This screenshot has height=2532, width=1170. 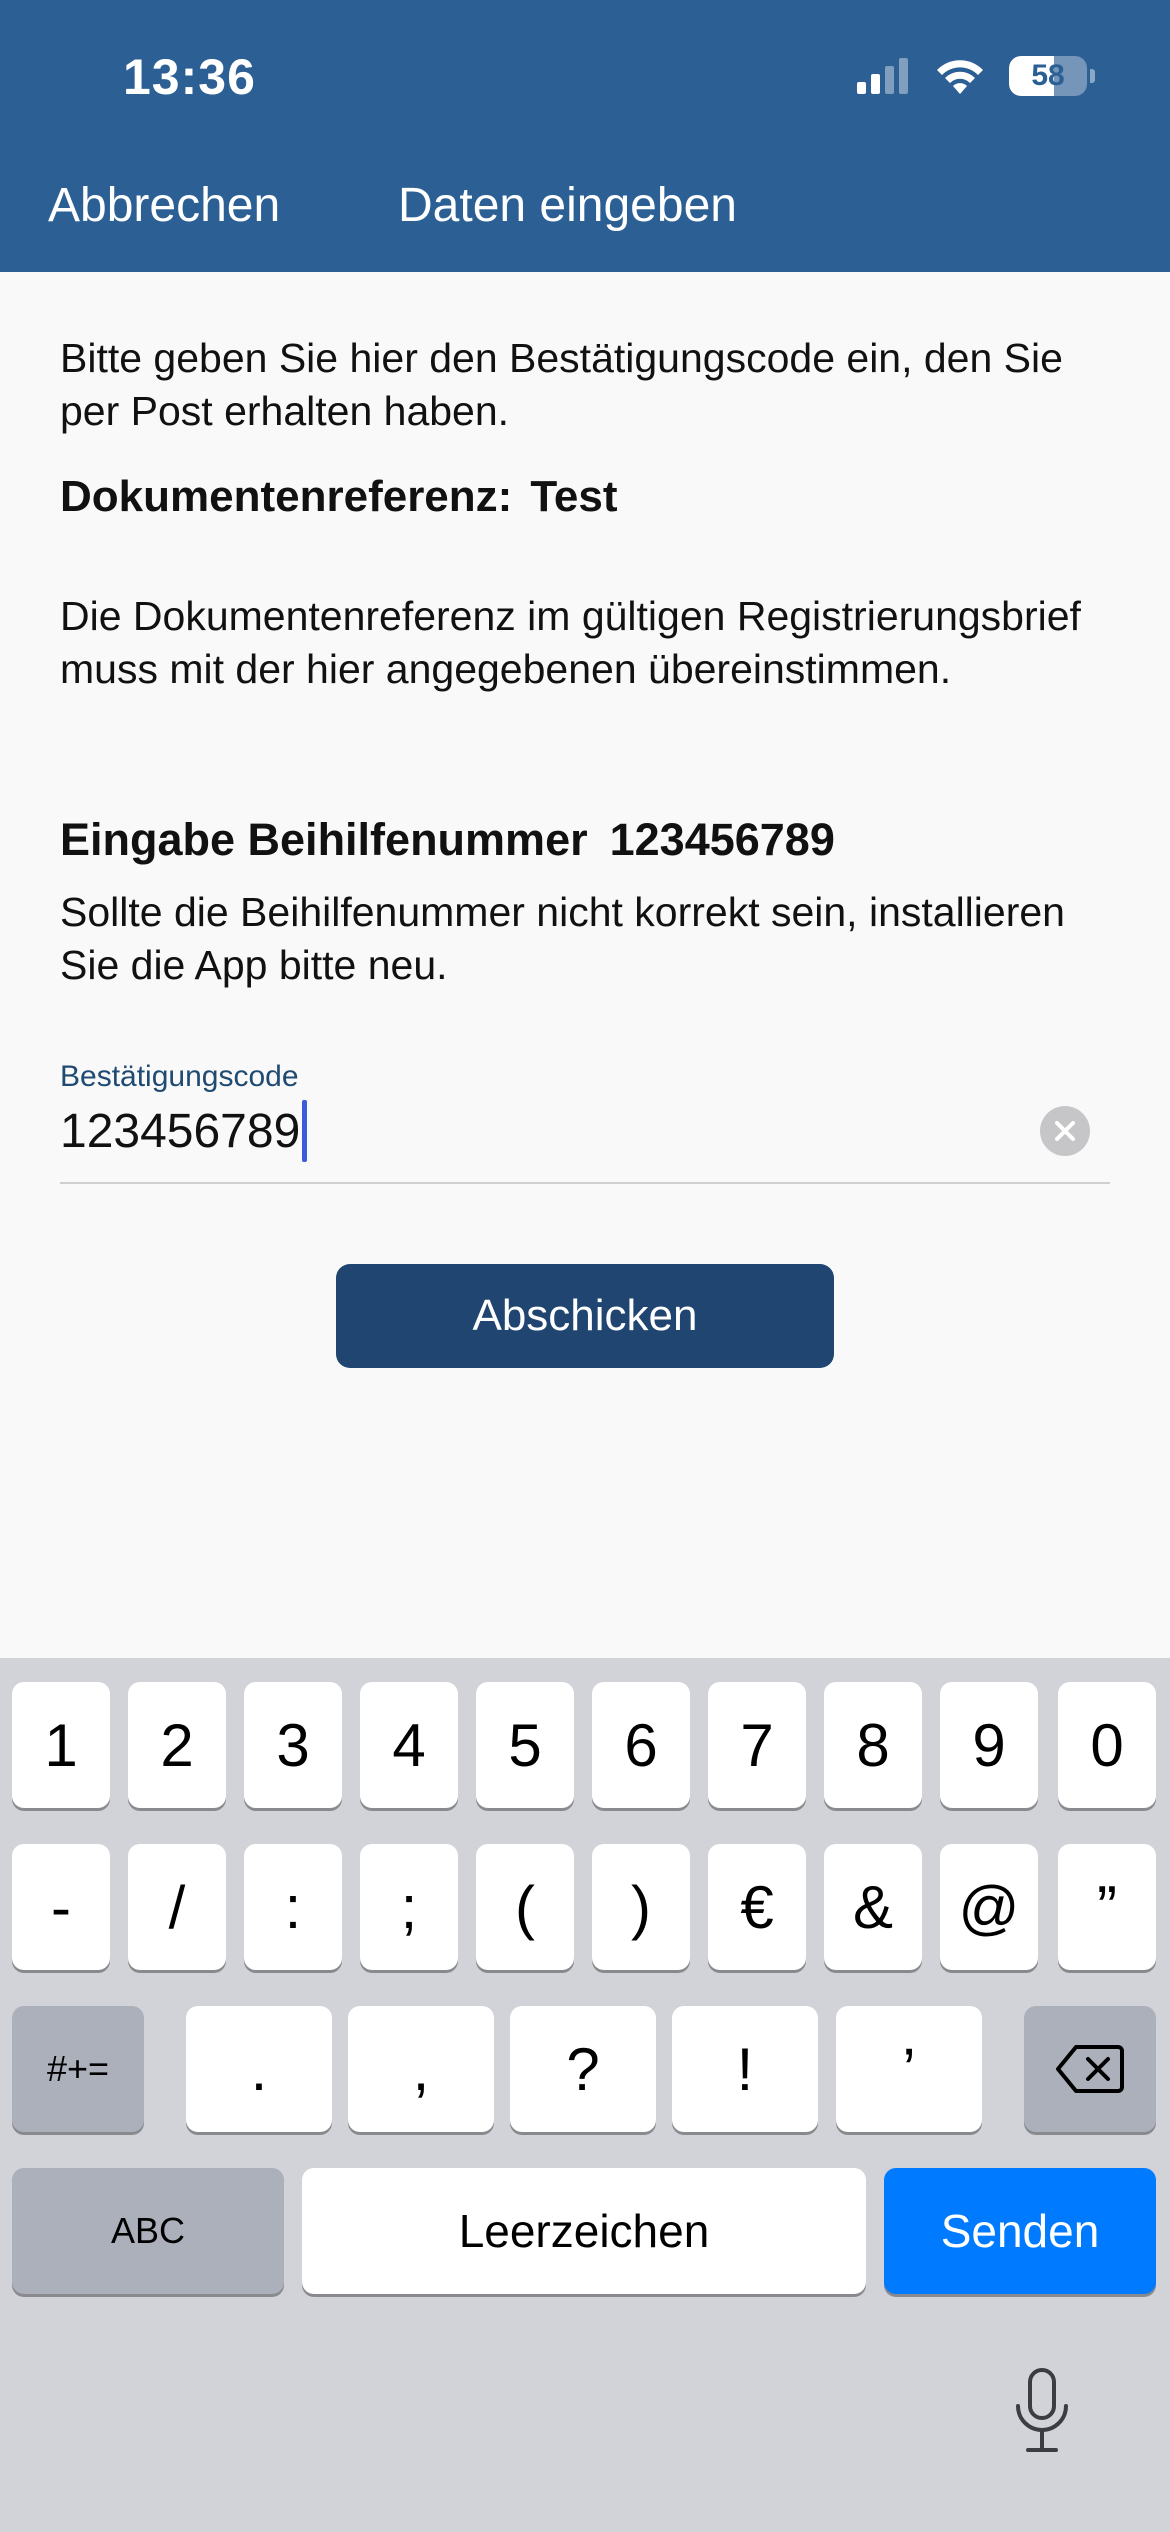 What do you see at coordinates (1107, 1745) in the screenshot?
I see `key-0: 0` at bounding box center [1107, 1745].